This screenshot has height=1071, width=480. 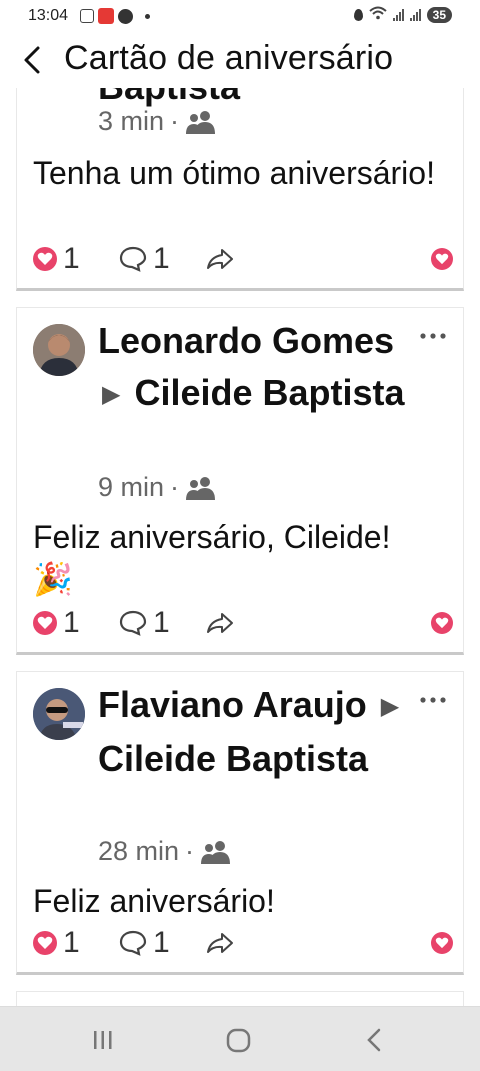 I want to click on party-popper-emoji: 🎉, so click(x=53, y=579).